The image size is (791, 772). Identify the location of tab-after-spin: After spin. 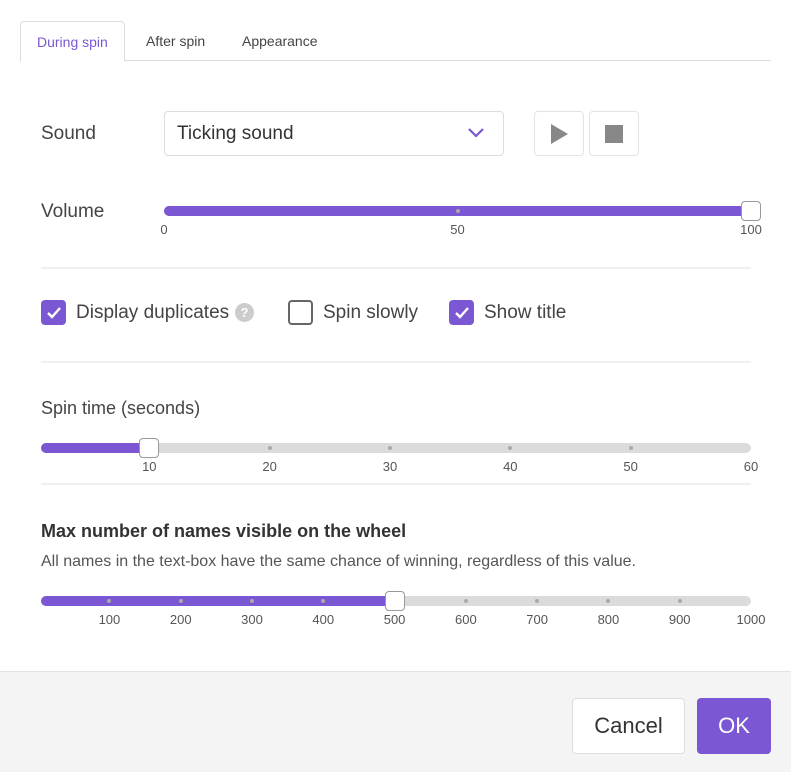
(175, 41).